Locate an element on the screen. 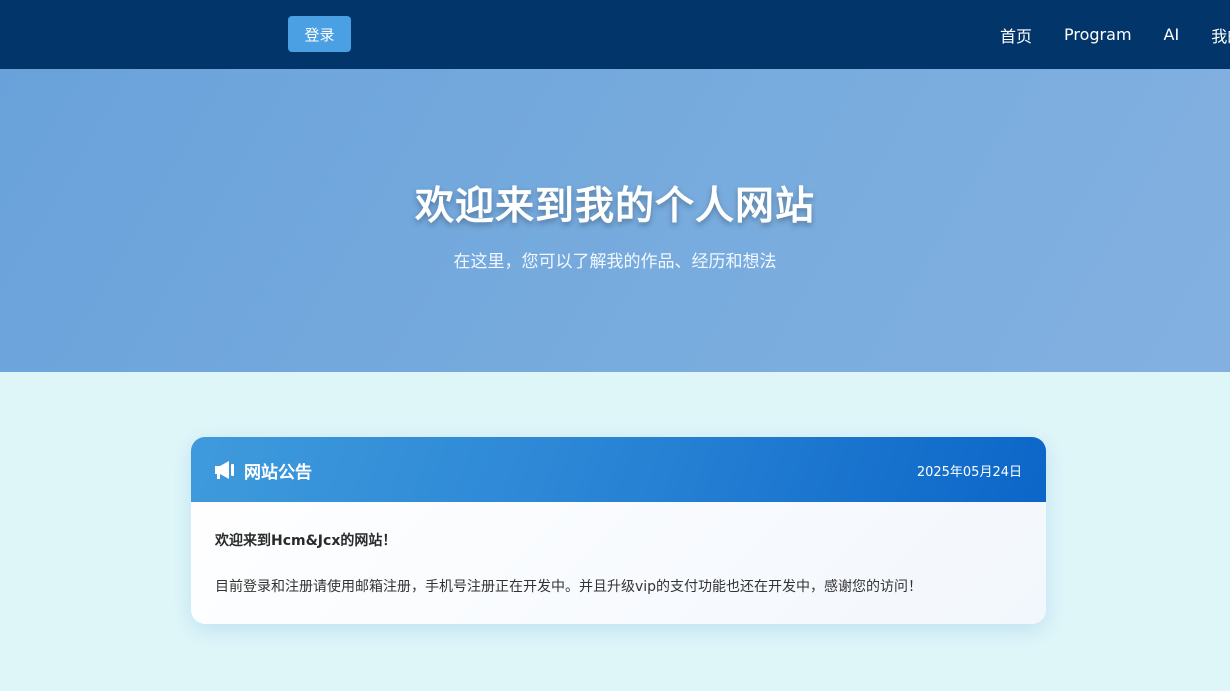 Image resolution: width=1230 pixels, height=691 pixels. top-navbar: 登录 首页 Program AI 我的 is located at coordinates (615, 34).